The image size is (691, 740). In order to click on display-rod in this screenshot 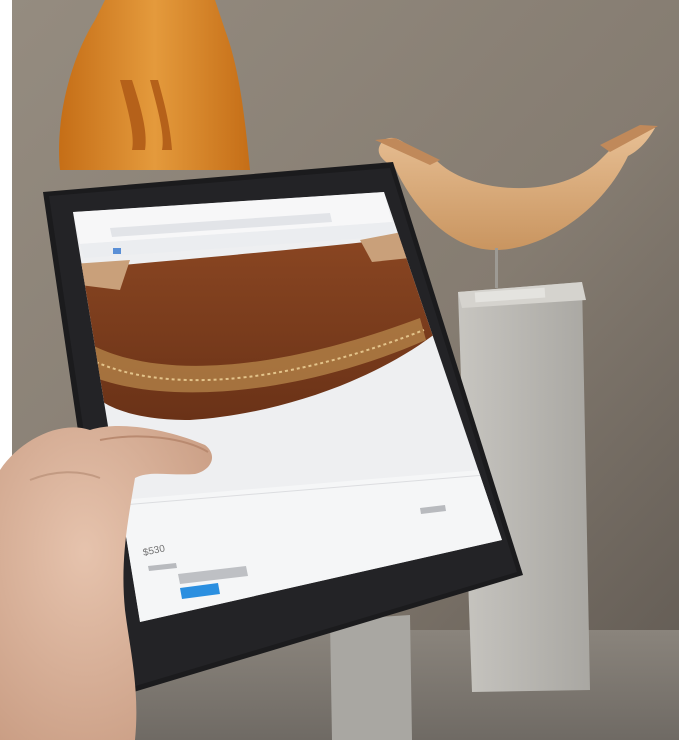, I will do `click(496, 268)`.